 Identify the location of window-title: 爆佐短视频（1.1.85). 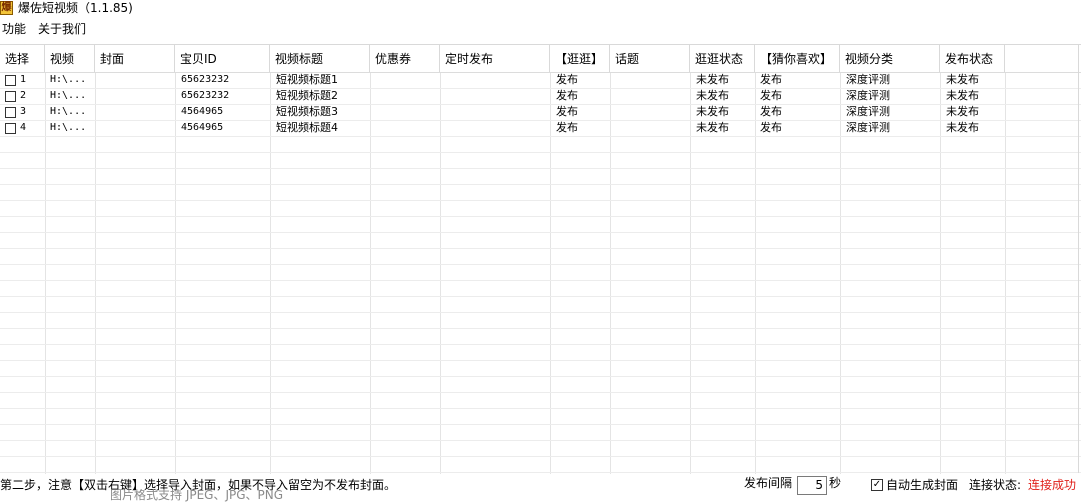
(75, 8).